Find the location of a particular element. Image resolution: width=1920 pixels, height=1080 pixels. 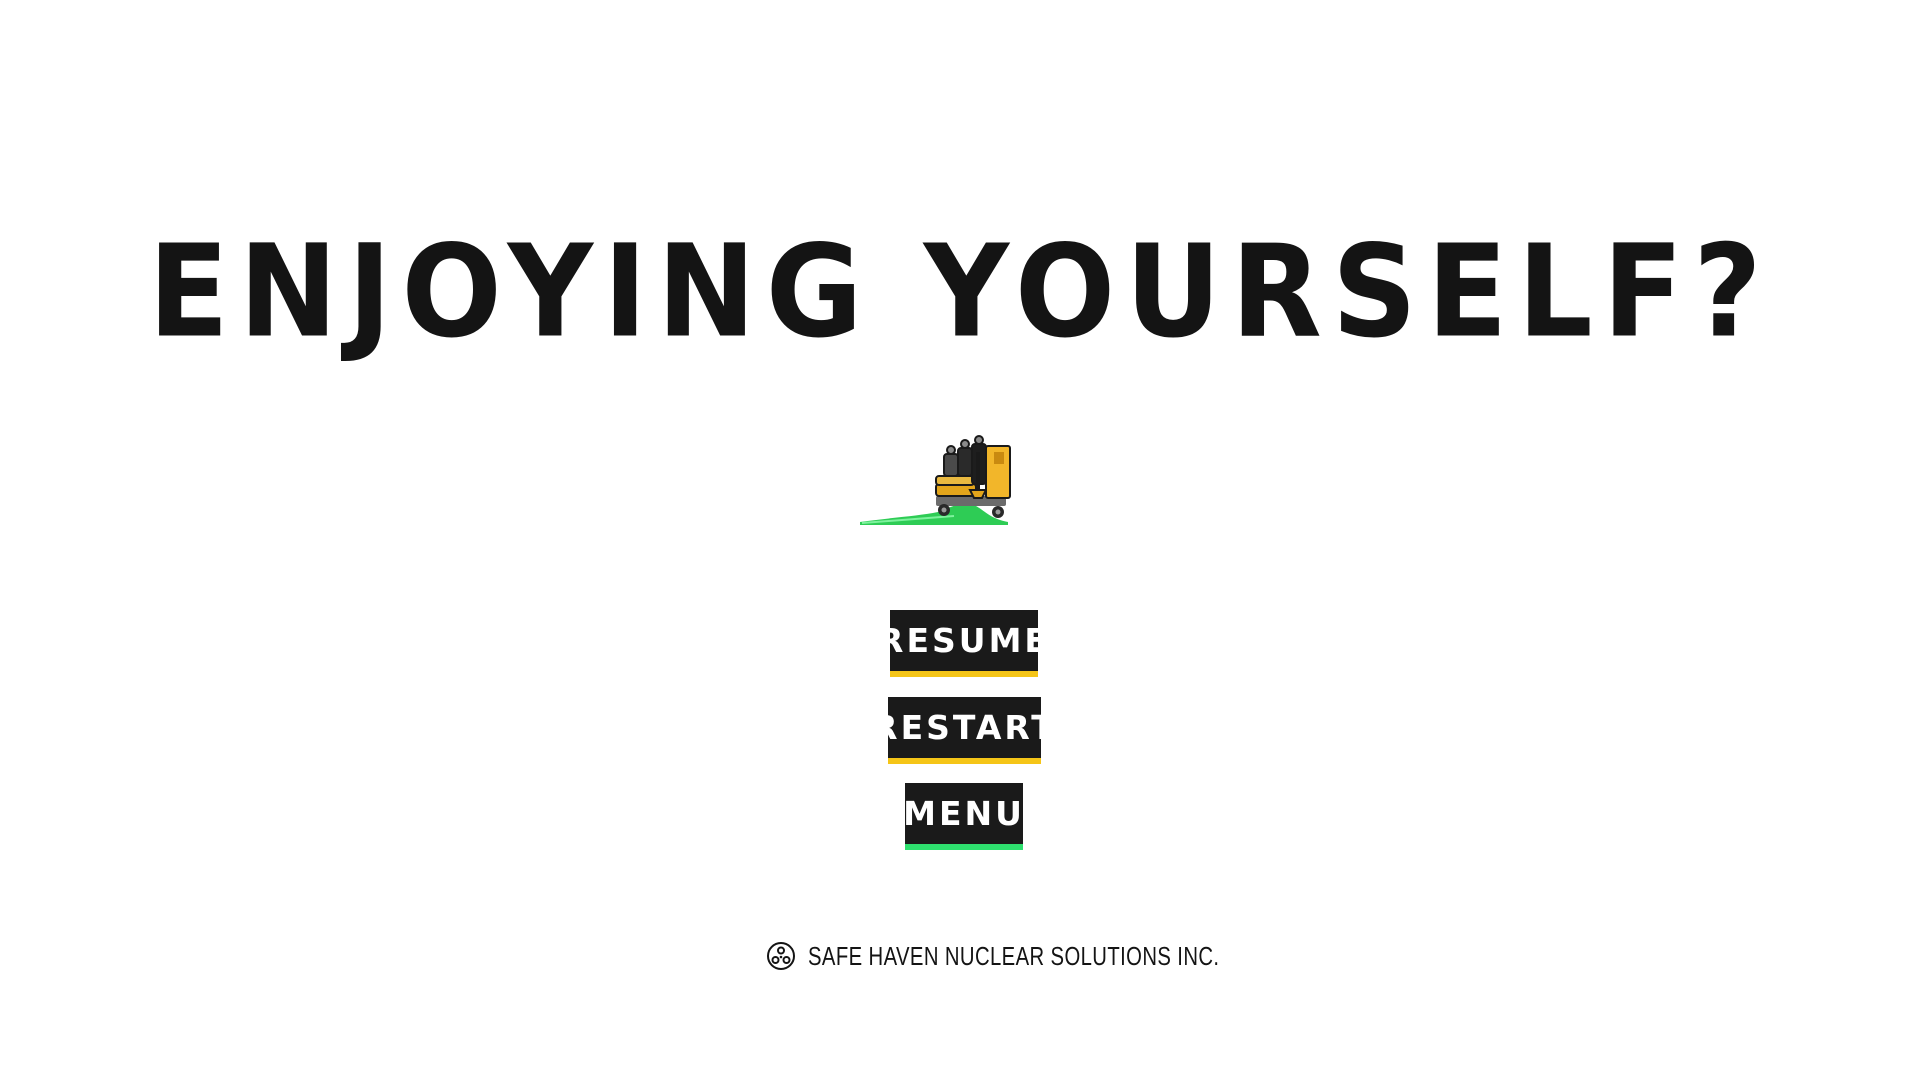

company-name: SAFE HAVEN NUCLEAR SOLUTIONS INC. is located at coordinates (1014, 955).